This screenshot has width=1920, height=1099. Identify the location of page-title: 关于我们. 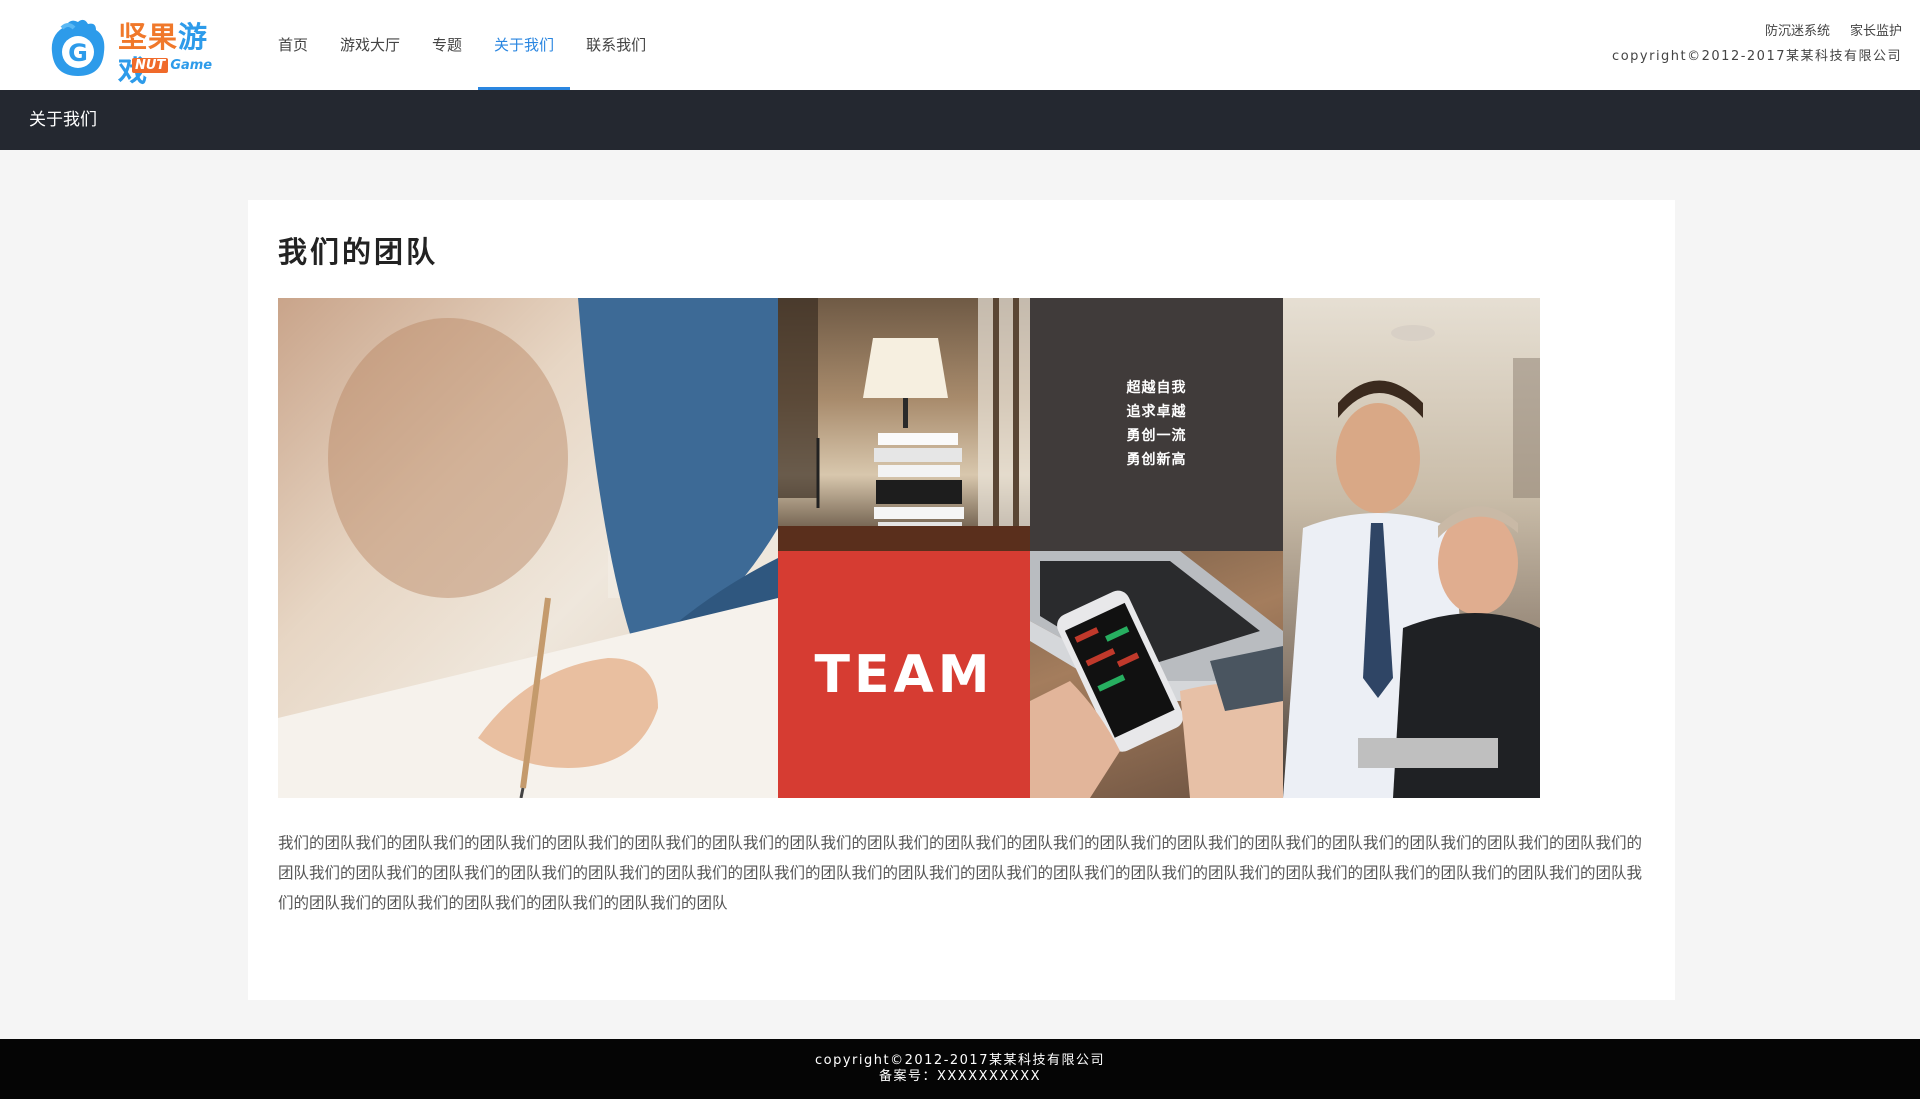
(63, 120).